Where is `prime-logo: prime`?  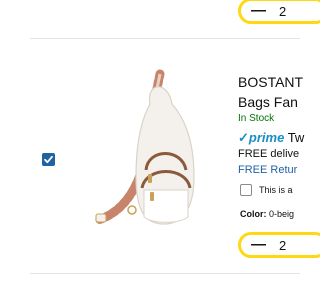 prime-logo: prime is located at coordinates (266, 137).